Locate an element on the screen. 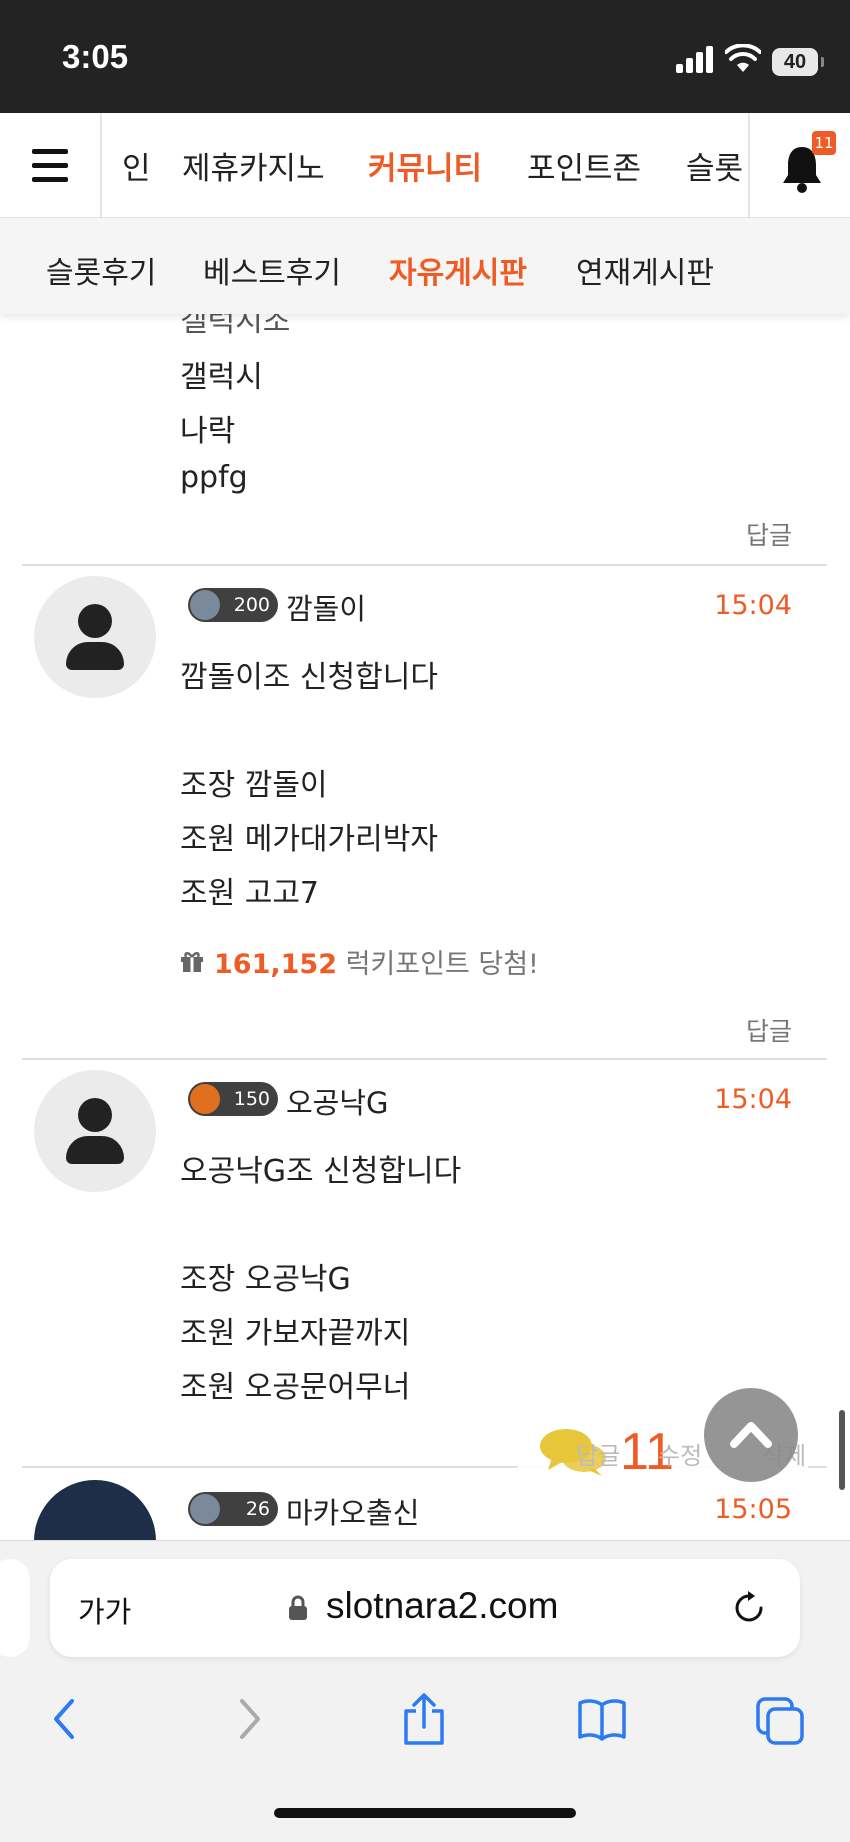 The width and height of the screenshot is (850, 1842). battery-indicator: 40 is located at coordinates (798, 62).